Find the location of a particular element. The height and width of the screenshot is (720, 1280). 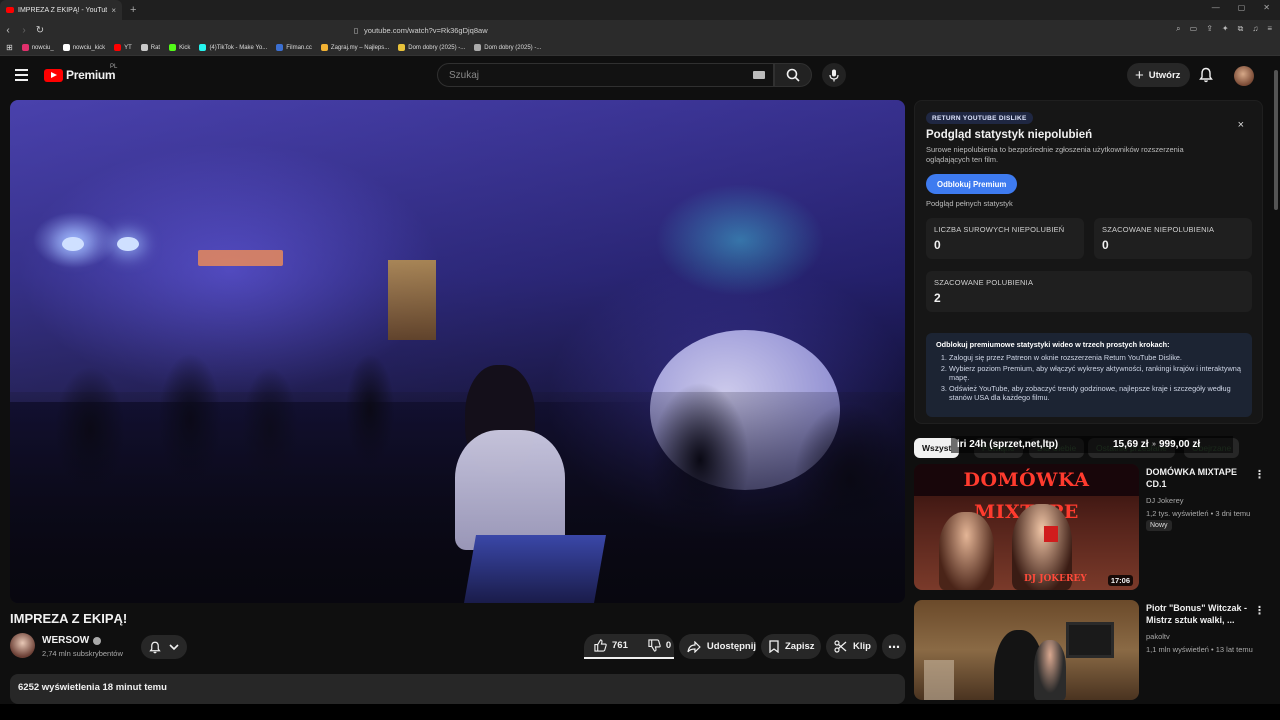

recommended-channel: DJ Jokerey is located at coordinates (1165, 500).